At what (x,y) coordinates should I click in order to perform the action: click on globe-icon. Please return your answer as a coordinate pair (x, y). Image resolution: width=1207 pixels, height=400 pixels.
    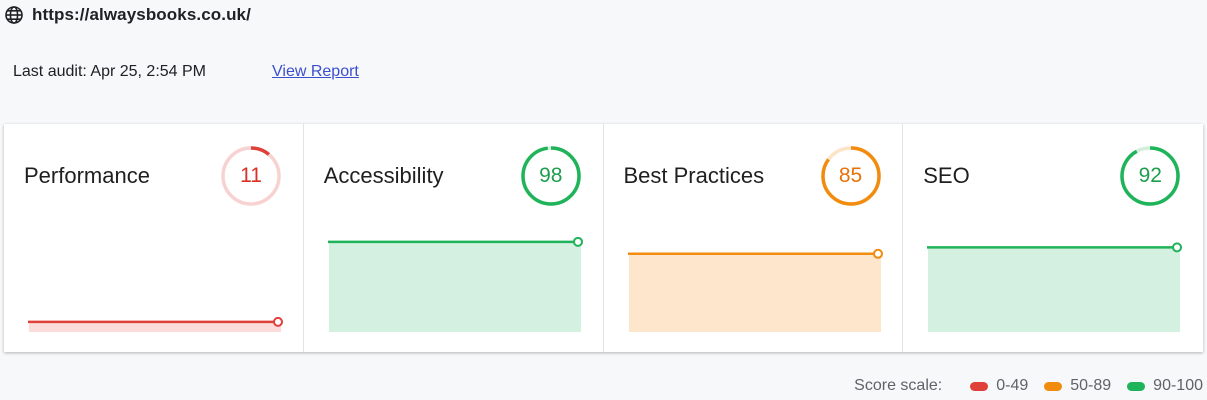
    Looking at the image, I should click on (14, 15).